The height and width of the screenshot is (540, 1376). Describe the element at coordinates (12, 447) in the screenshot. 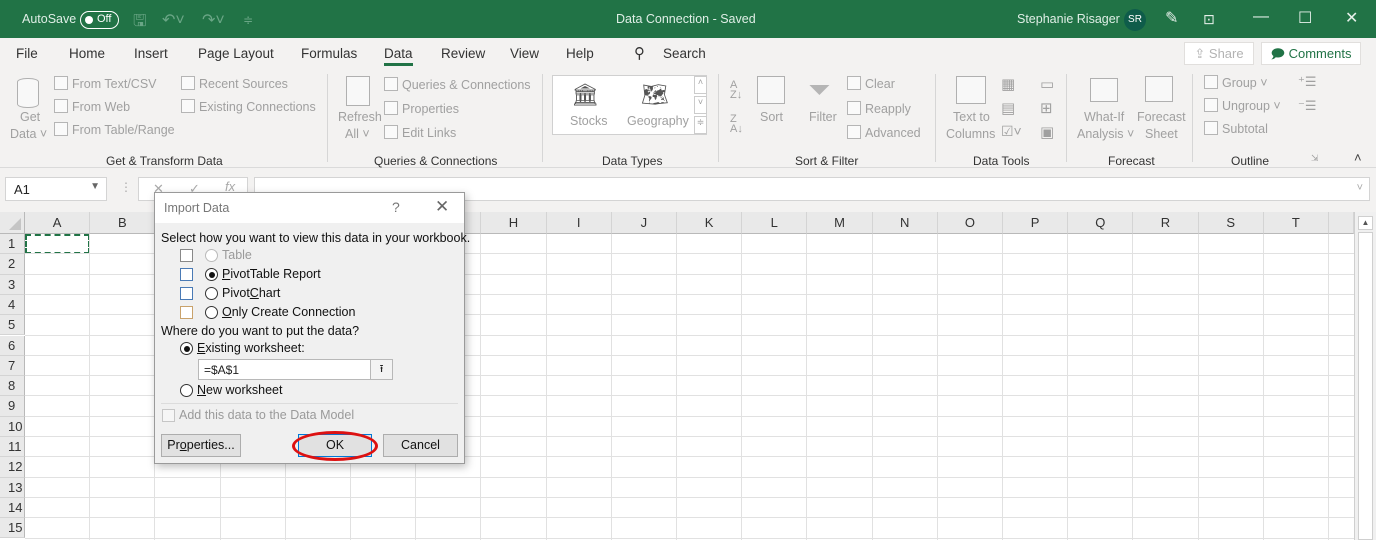

I see `row-header-11: 11` at that location.